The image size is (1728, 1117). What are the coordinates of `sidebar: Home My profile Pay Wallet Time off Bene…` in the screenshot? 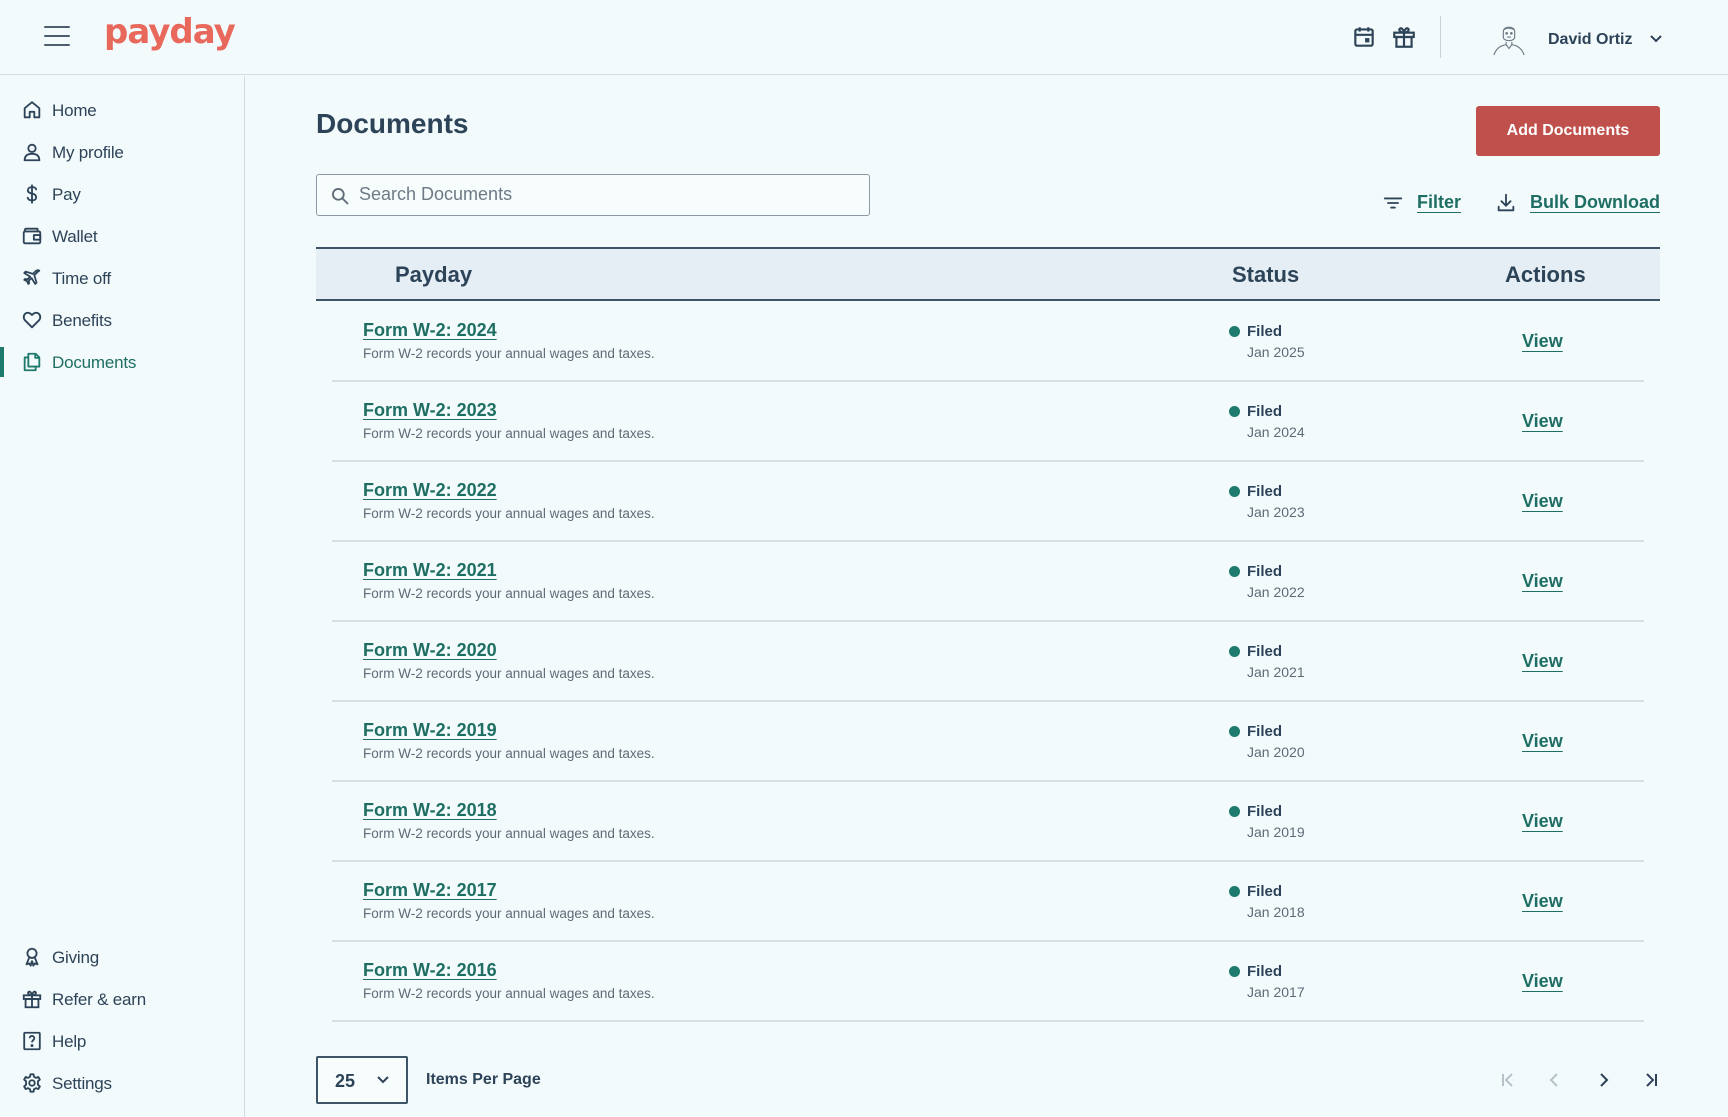 It's located at (122, 596).